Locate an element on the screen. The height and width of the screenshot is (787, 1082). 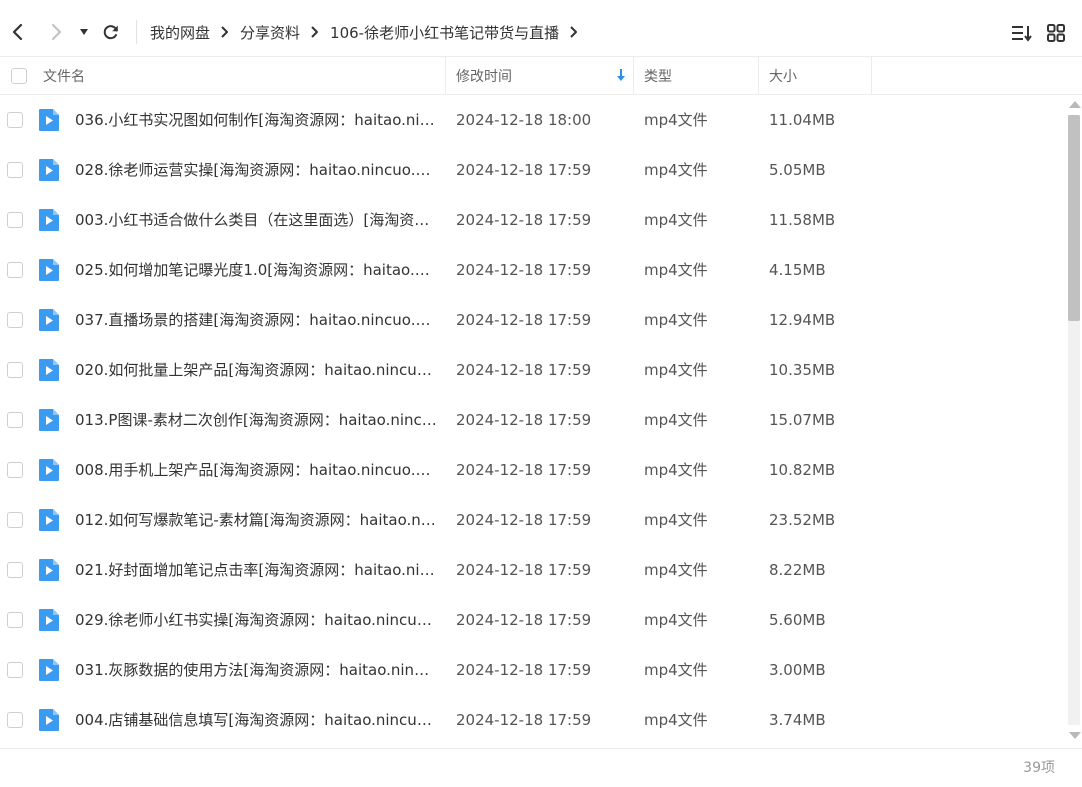
file-name: 020.如何批量上架产品[海淘资源网：haitao.nincuo.cc].mp4 is located at coordinates (256, 370).